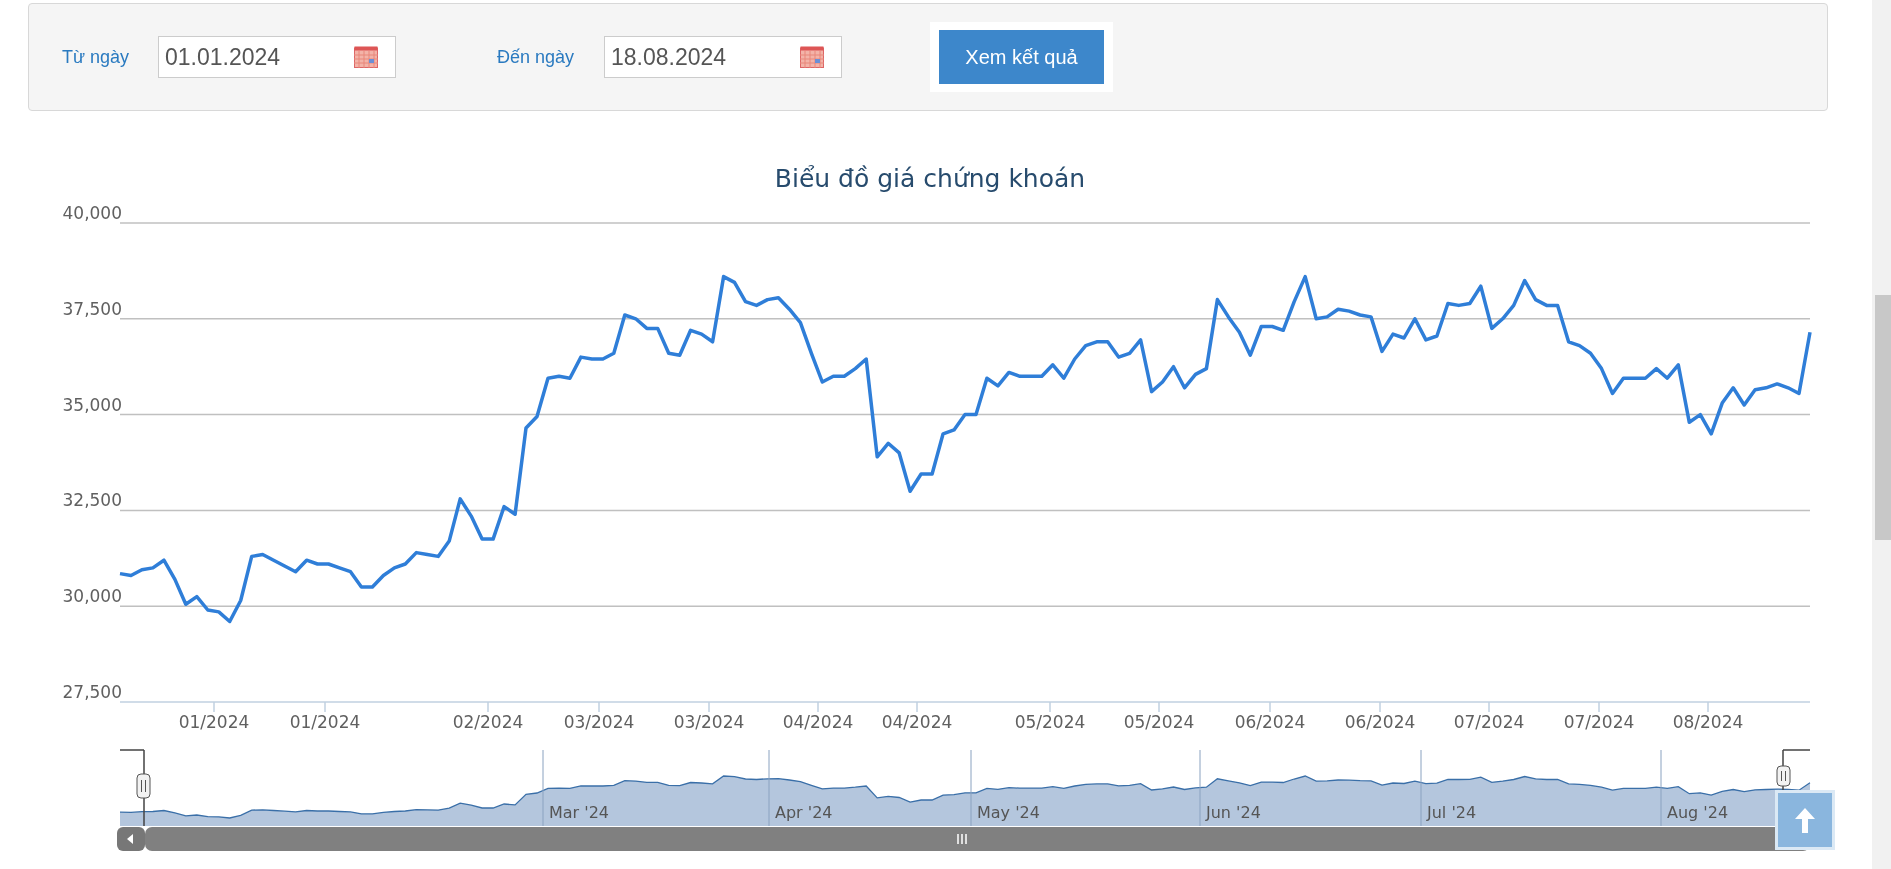  What do you see at coordinates (536, 57) in the screenshot?
I see `to-date-label: Đến ngày` at bounding box center [536, 57].